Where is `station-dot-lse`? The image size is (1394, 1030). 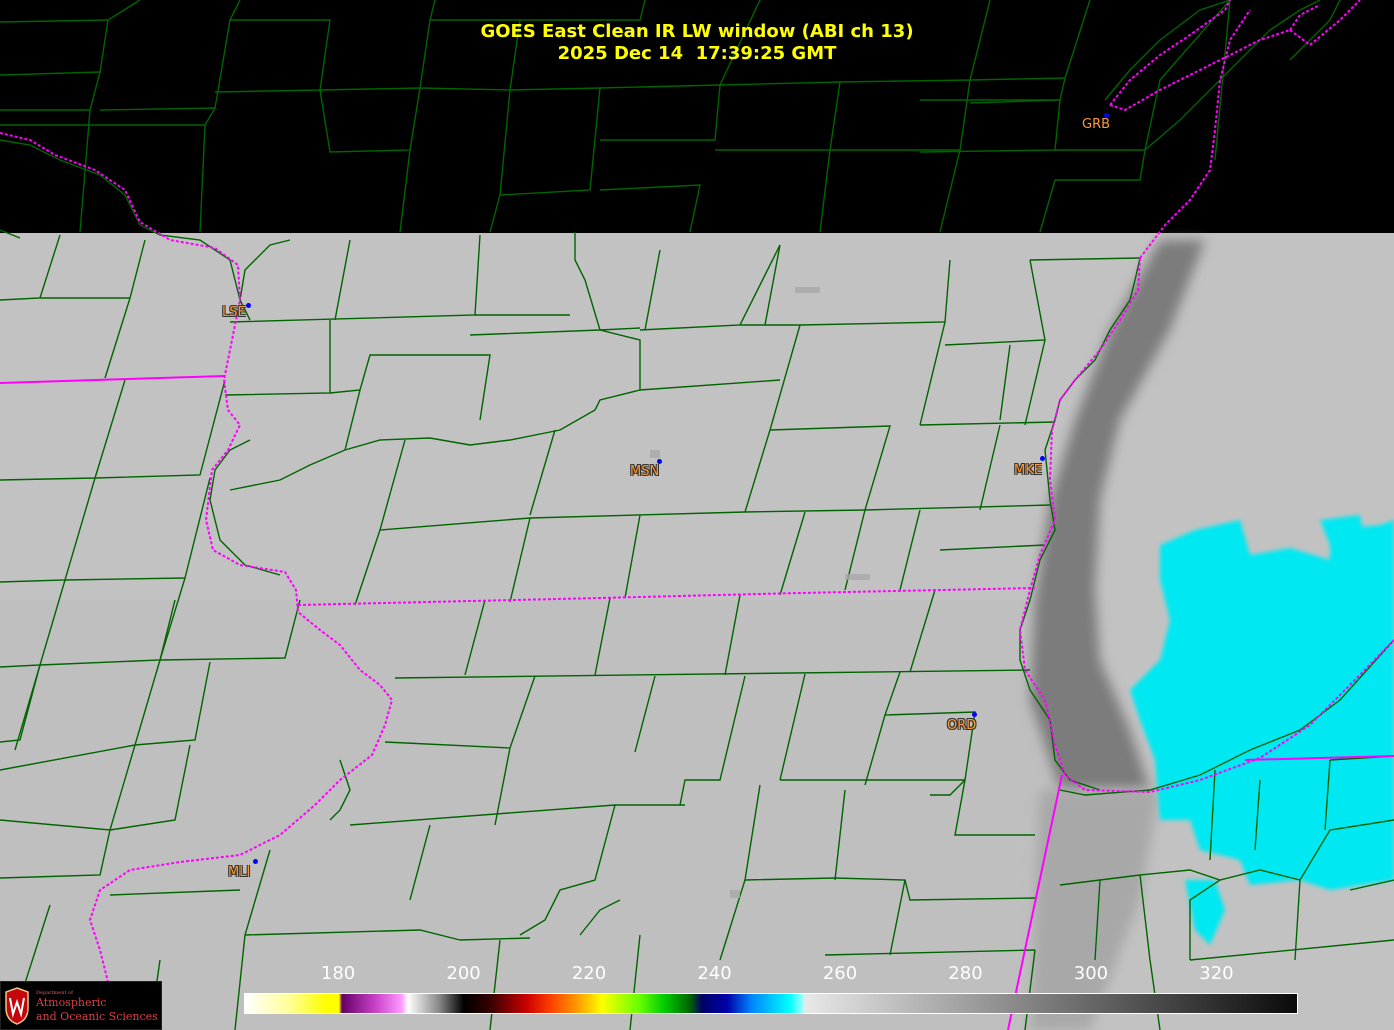
station-dot-lse is located at coordinates (248, 305).